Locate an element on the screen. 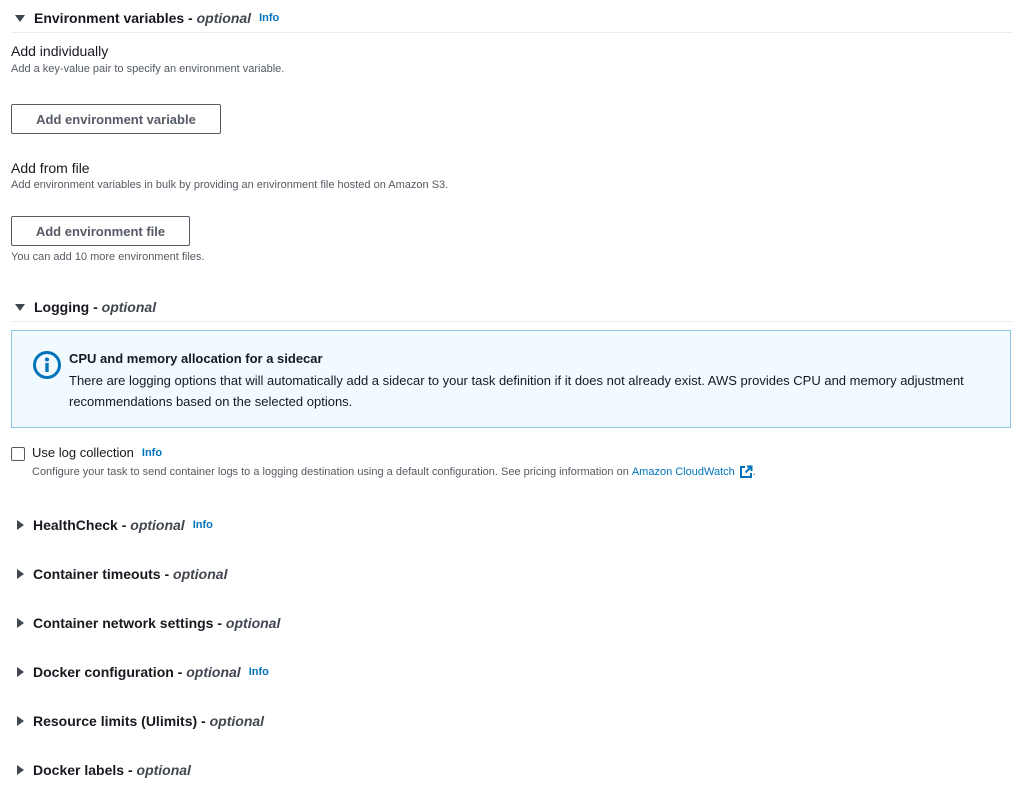  use-log-collection-label: Use log collection Info is located at coordinates (97, 452).